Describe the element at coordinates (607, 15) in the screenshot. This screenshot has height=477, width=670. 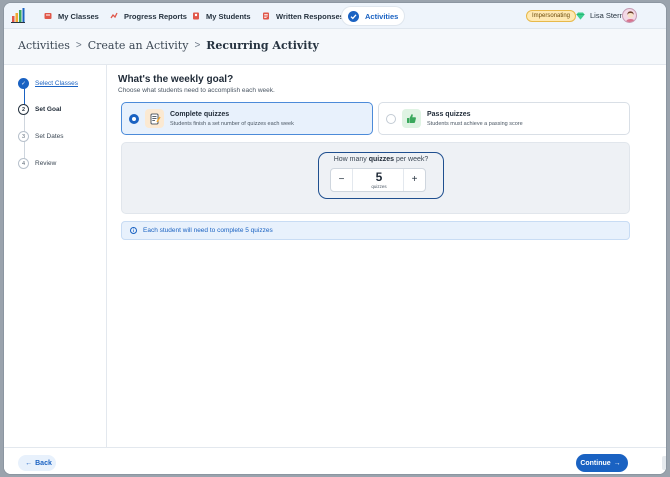
I see `user-name: Lisa Stern` at that location.